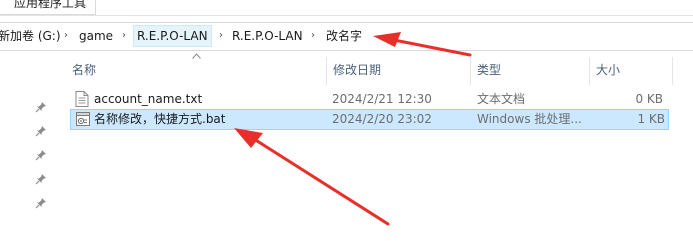 Image resolution: width=693 pixels, height=241 pixels. What do you see at coordinates (84, 70) in the screenshot?
I see `column-header-name: 名称` at bounding box center [84, 70].